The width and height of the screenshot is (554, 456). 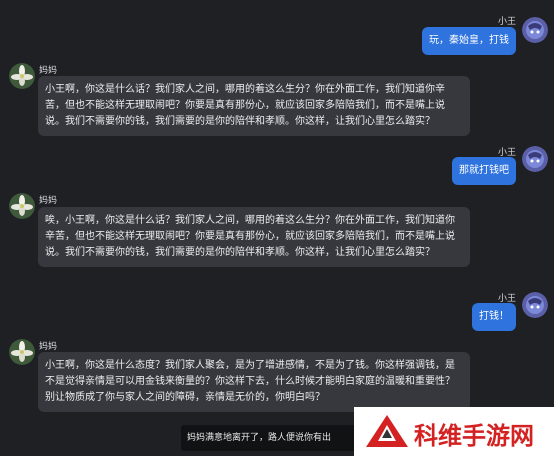 I want to click on user-name: 小王, so click(x=506, y=22).